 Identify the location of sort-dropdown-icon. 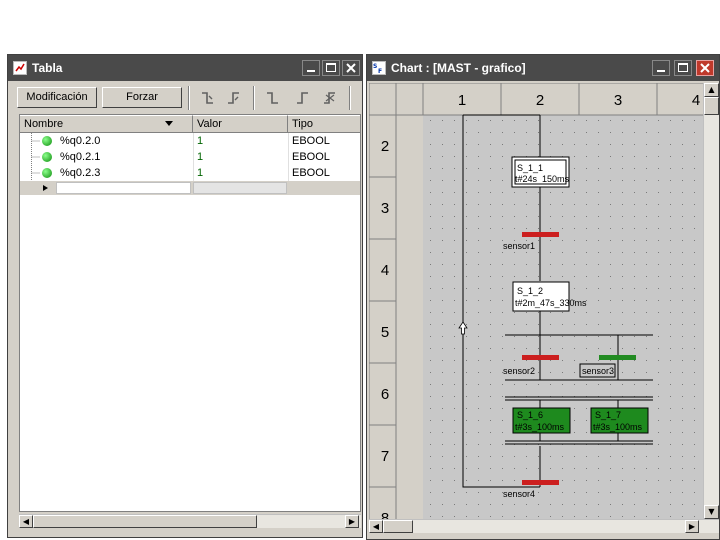
(169, 124).